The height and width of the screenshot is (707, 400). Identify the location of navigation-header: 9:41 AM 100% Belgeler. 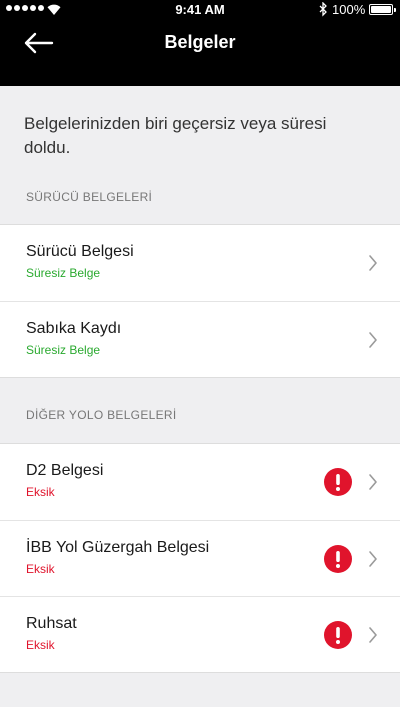
(200, 43).